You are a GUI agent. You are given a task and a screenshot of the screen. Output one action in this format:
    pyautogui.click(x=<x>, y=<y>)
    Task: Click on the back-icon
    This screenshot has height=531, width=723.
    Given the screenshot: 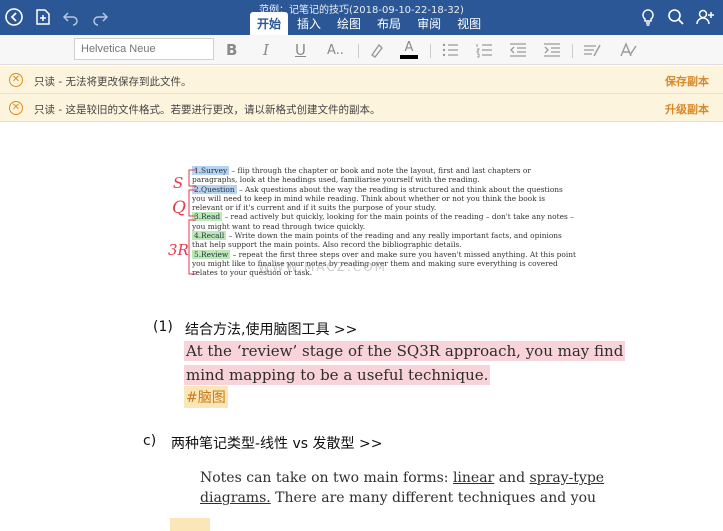 What is the action you would take?
    pyautogui.click(x=14, y=17)
    